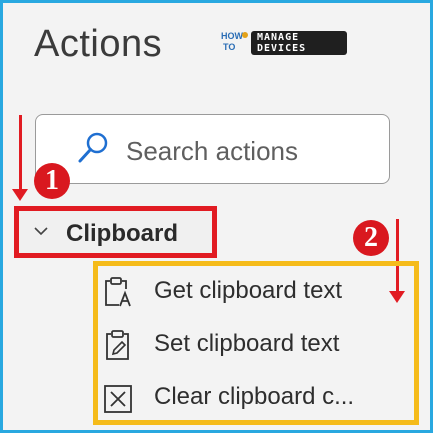 The width and height of the screenshot is (433, 433). Describe the element at coordinates (229, 47) in the screenshot. I see `logo-to: TO` at that location.